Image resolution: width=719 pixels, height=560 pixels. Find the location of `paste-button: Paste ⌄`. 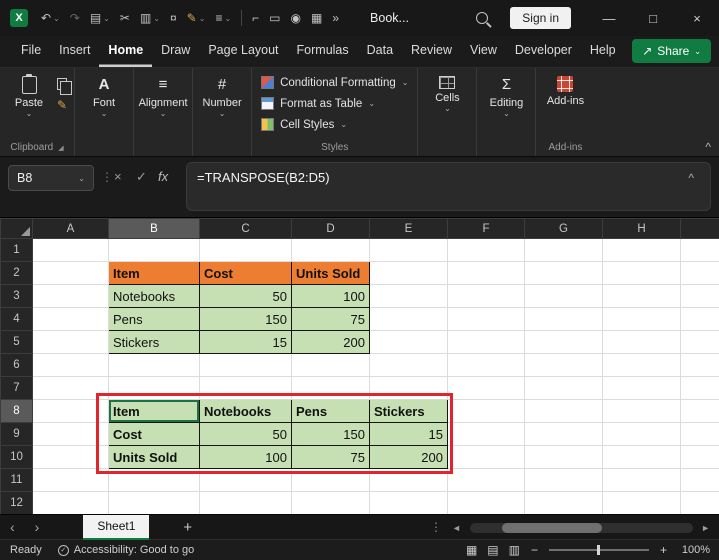

paste-button: Paste ⌄ is located at coordinates (29, 94).